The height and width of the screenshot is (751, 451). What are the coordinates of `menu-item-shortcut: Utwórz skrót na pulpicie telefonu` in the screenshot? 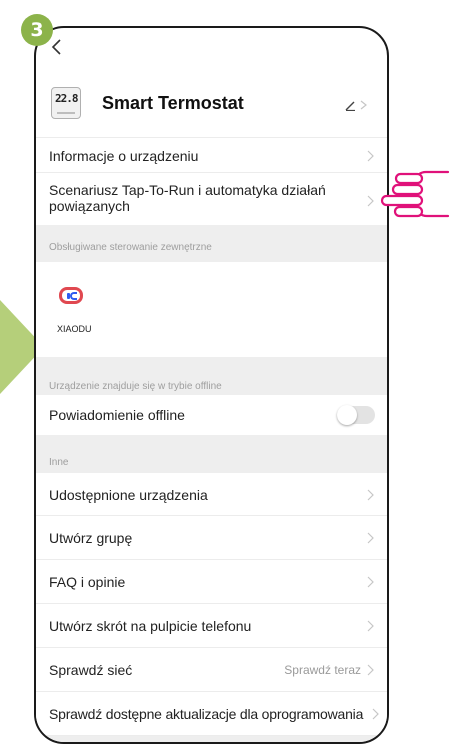 It's located at (211, 626).